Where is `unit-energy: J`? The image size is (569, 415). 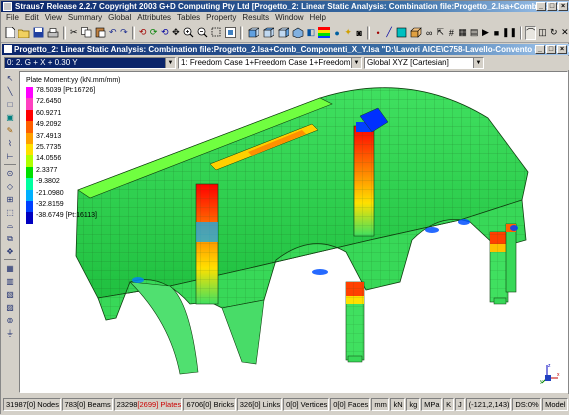 unit-energy: J is located at coordinates (459, 404).